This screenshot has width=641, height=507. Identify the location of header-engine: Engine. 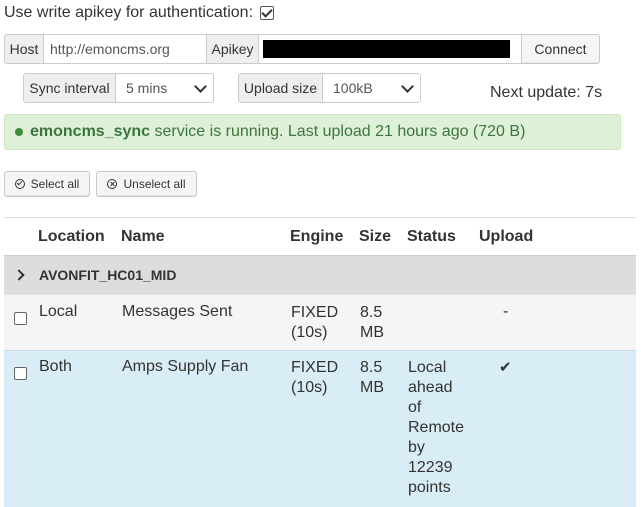
(317, 236).